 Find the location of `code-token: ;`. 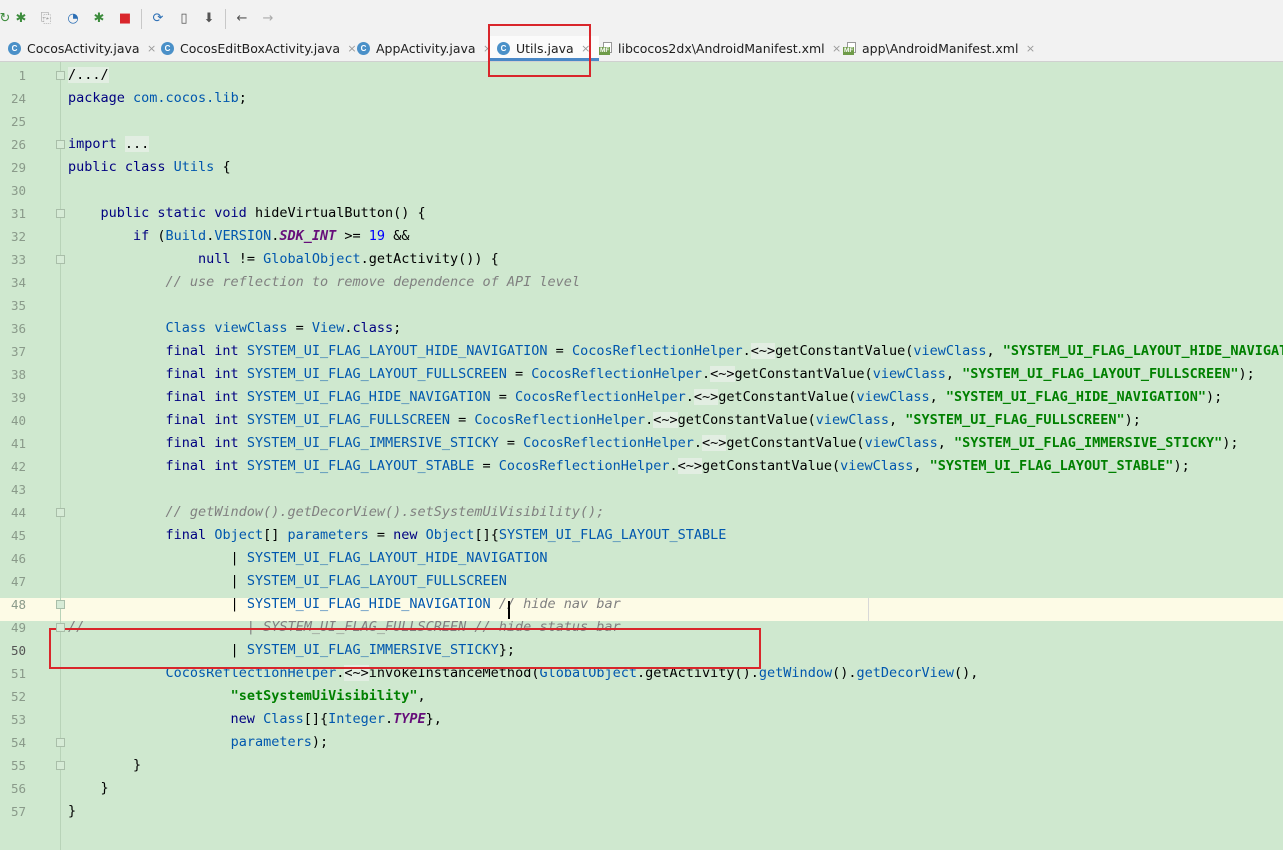

code-token: ; is located at coordinates (397, 328).